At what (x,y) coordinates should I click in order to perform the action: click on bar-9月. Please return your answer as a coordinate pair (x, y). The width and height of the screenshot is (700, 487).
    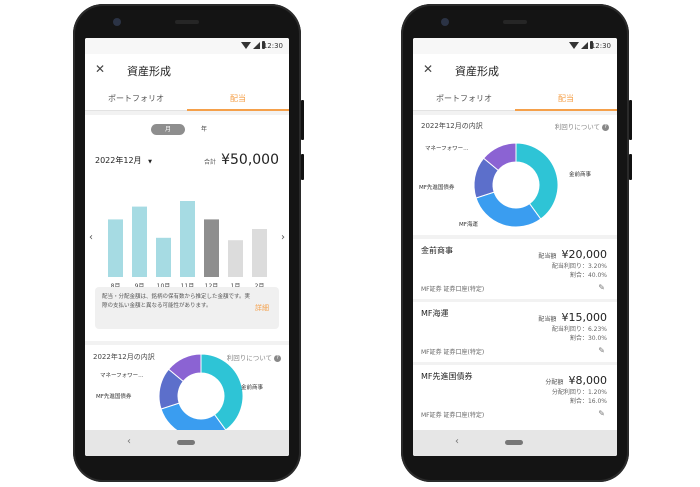
    Looking at the image, I should click on (139, 241).